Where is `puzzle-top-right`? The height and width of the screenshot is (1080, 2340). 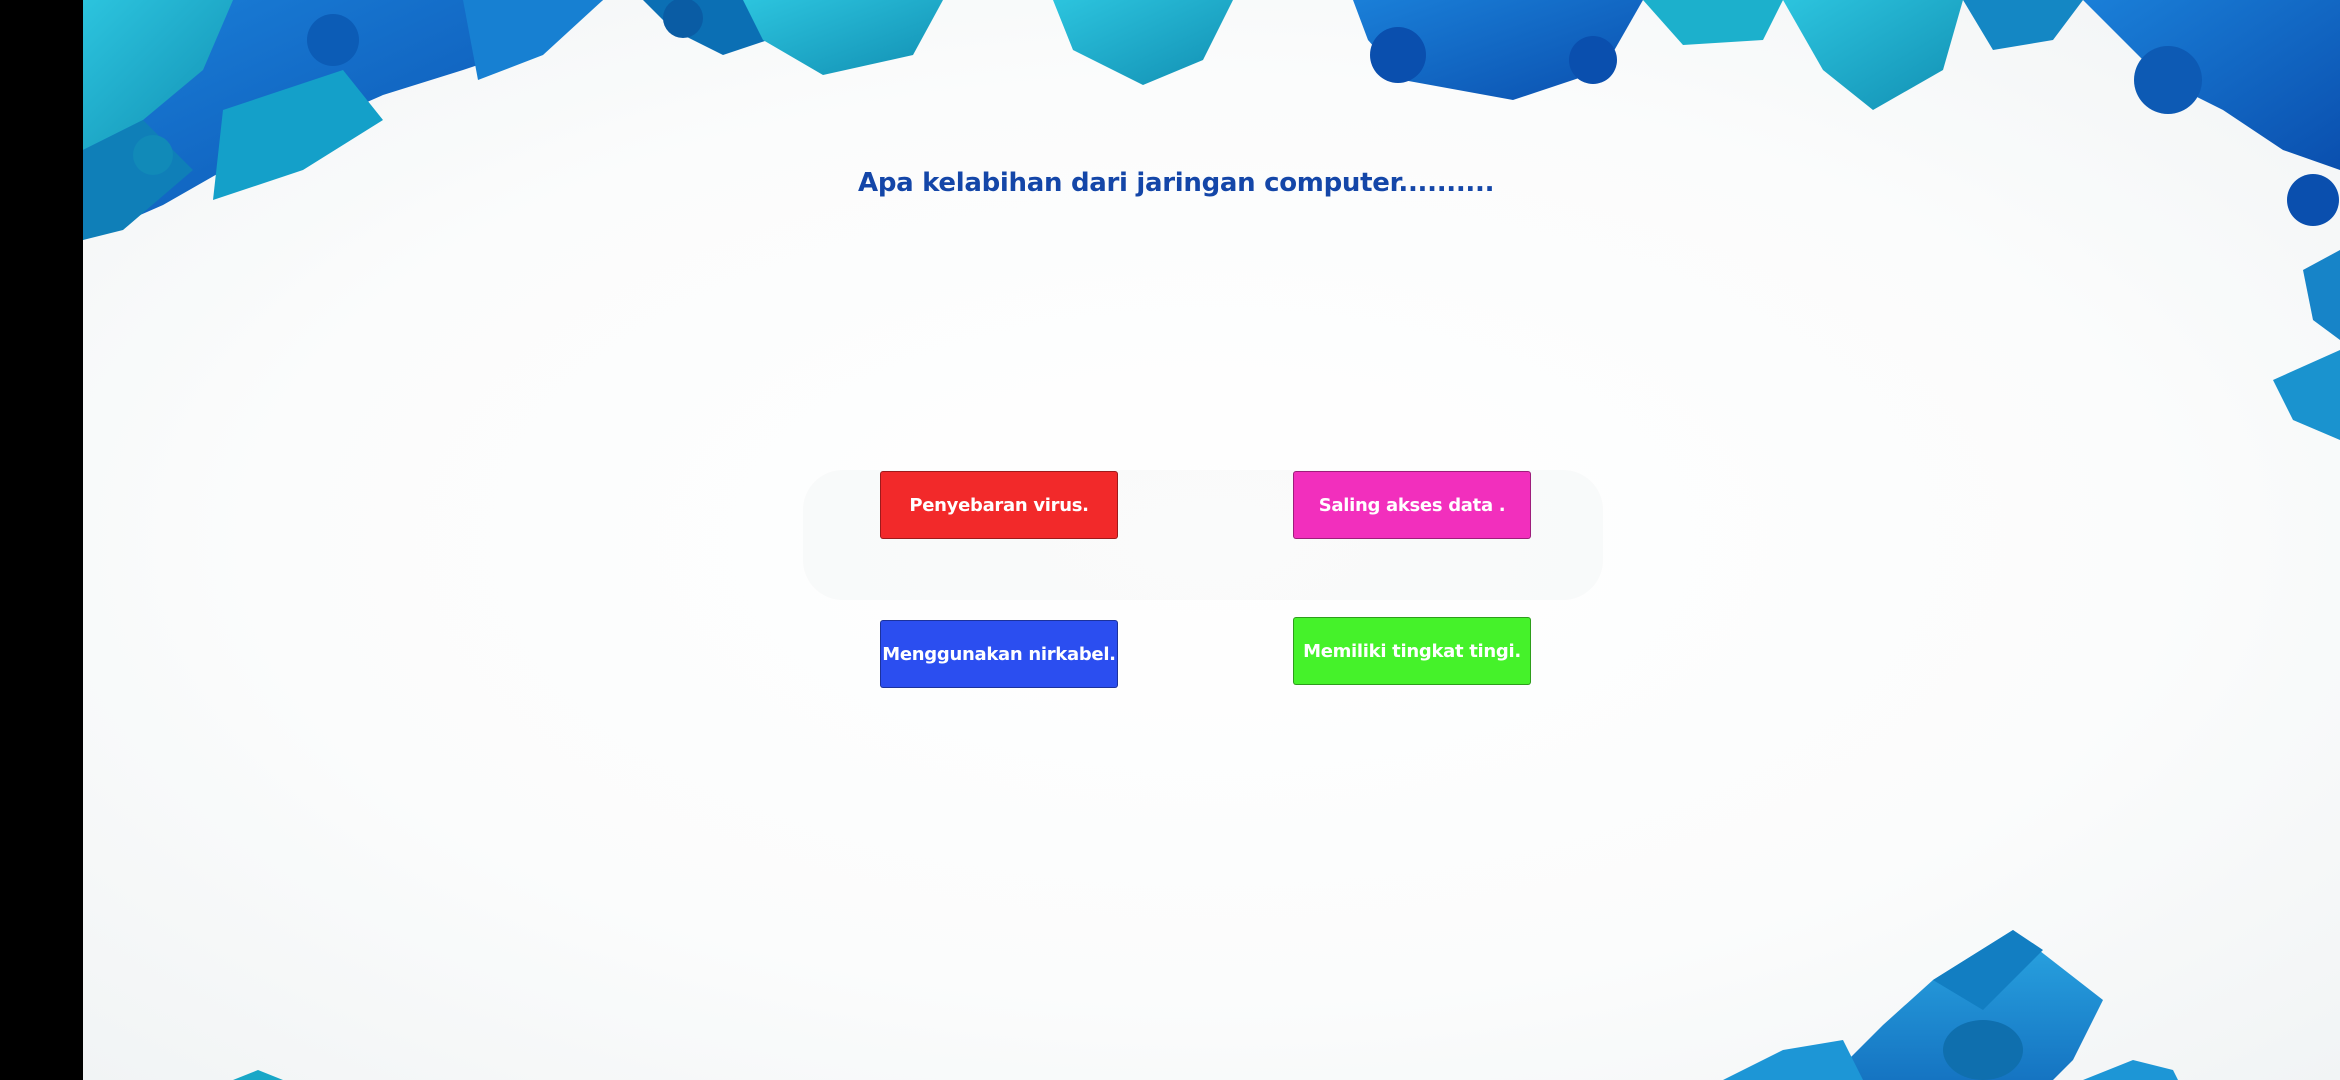 puzzle-top-right is located at coordinates (2211, 220).